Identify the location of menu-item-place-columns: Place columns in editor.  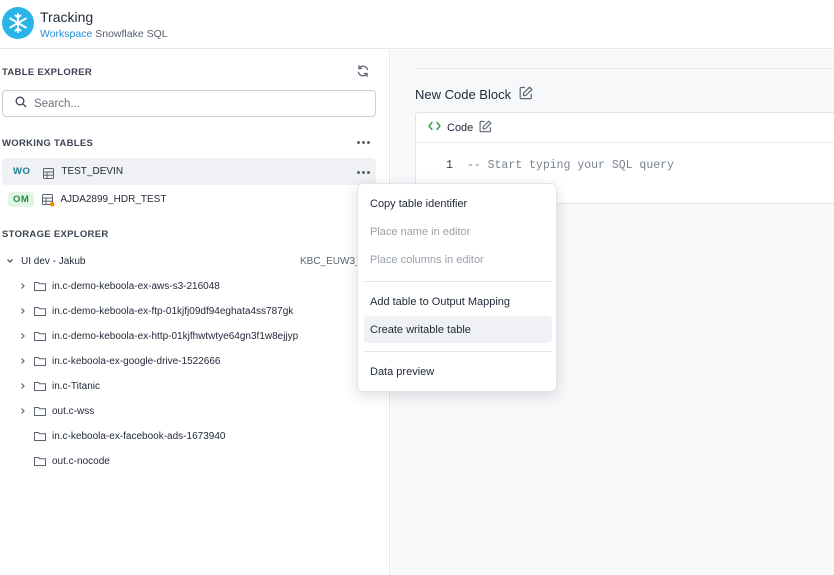
(427, 259).